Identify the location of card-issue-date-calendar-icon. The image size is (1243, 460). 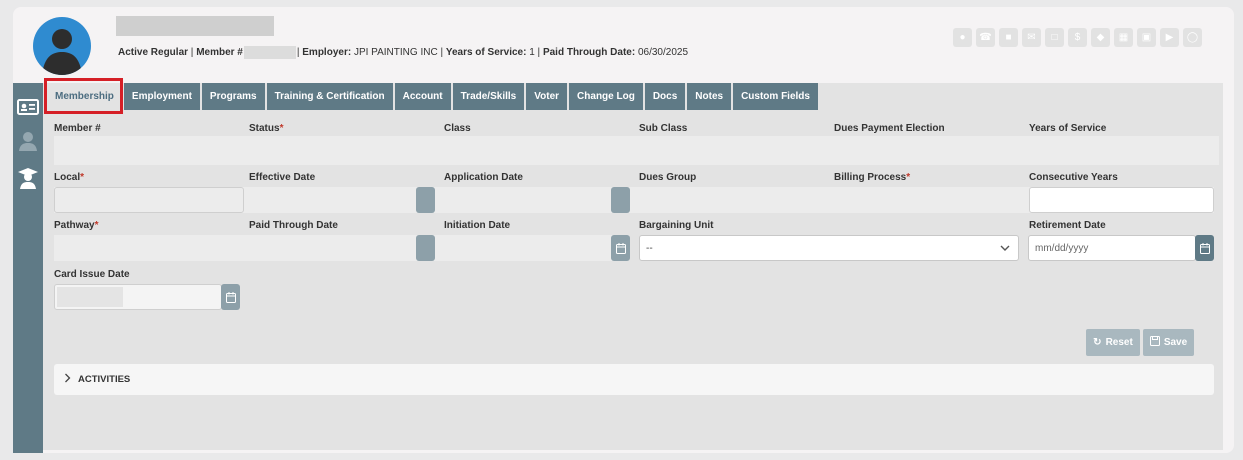
(230, 297).